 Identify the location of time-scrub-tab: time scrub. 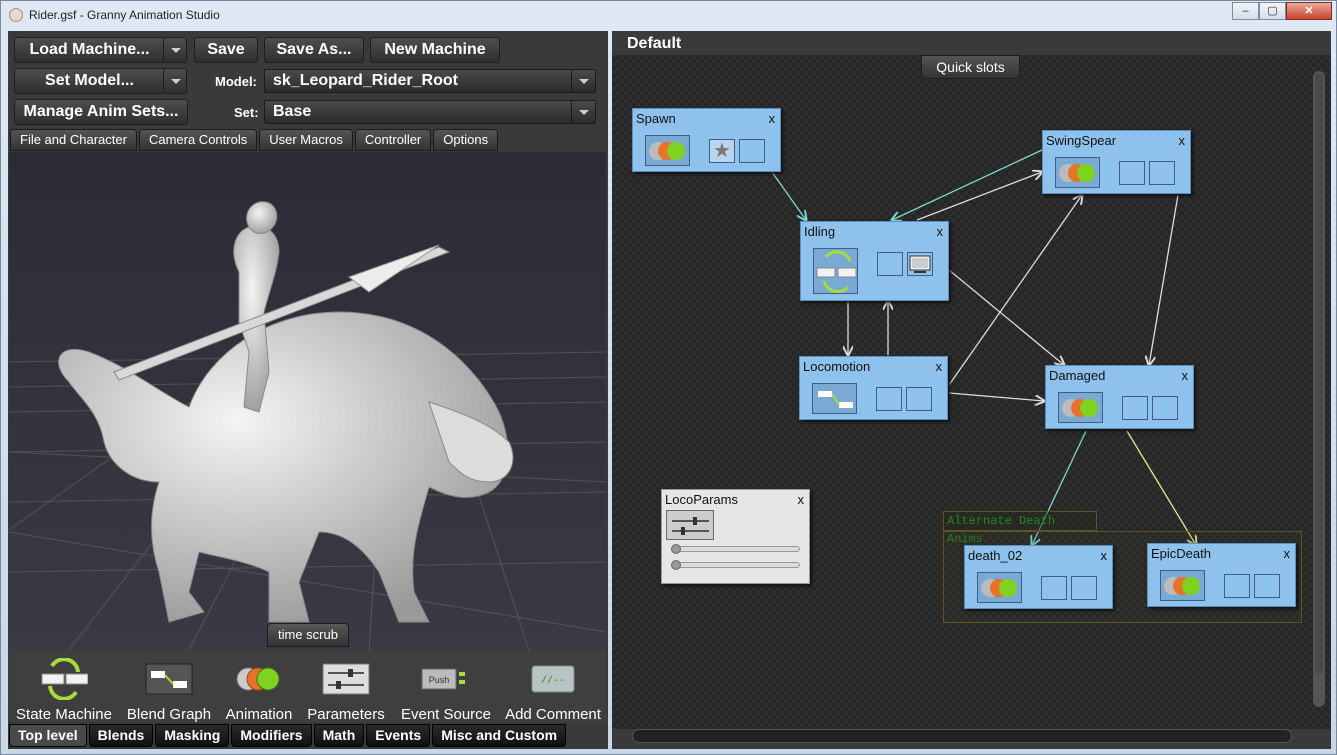
(308, 635).